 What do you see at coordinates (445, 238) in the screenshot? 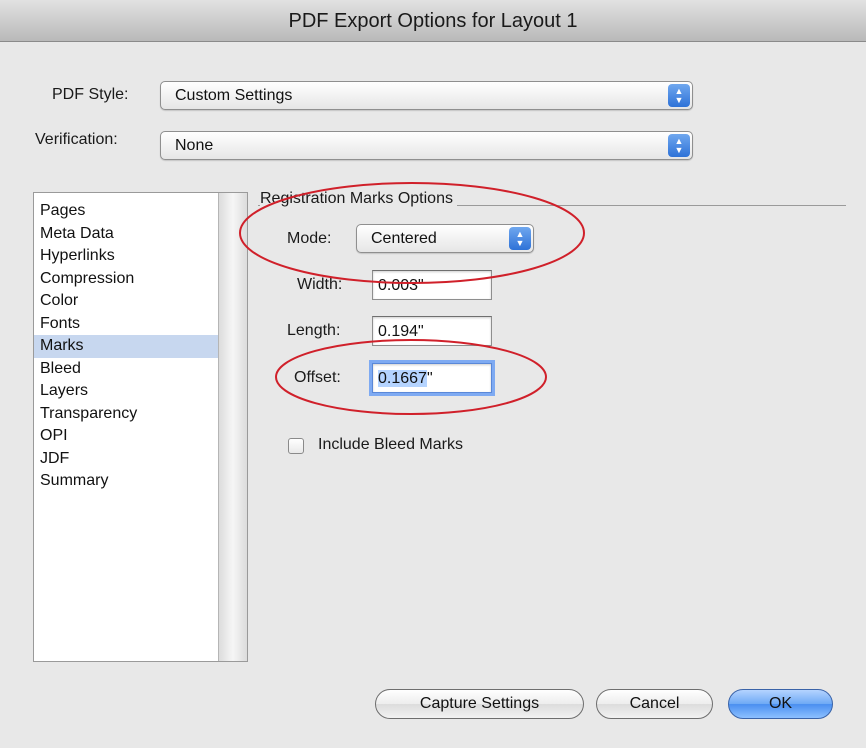
I see `mode-select: Centered ▲ ▼` at bounding box center [445, 238].